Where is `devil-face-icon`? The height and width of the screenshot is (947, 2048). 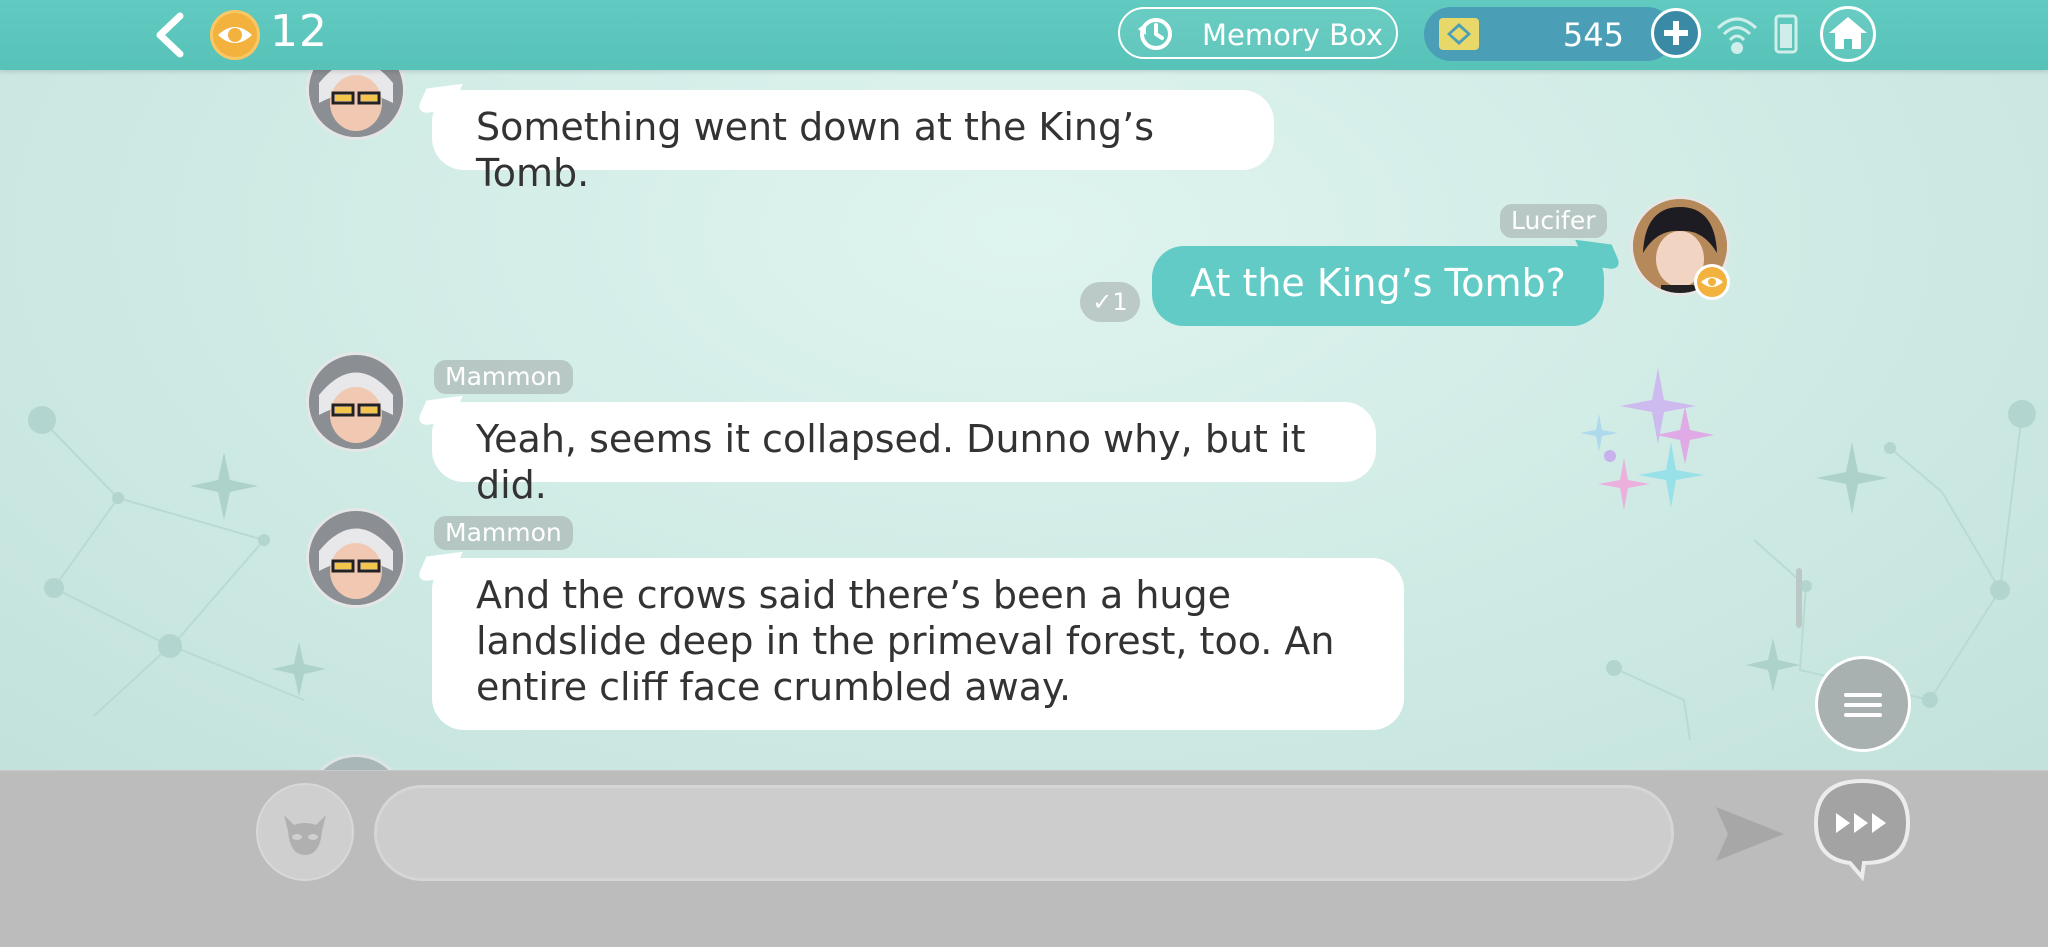 devil-face-icon is located at coordinates (305, 835).